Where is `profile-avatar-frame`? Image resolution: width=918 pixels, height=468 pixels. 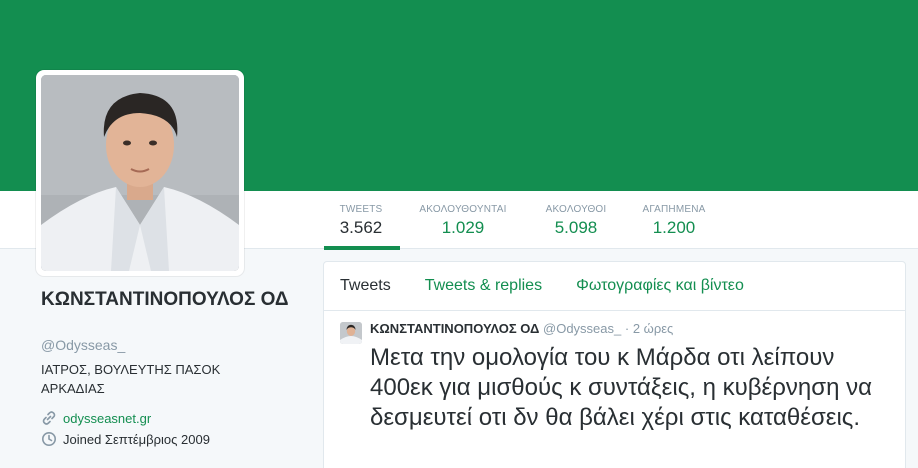 profile-avatar-frame is located at coordinates (140, 173).